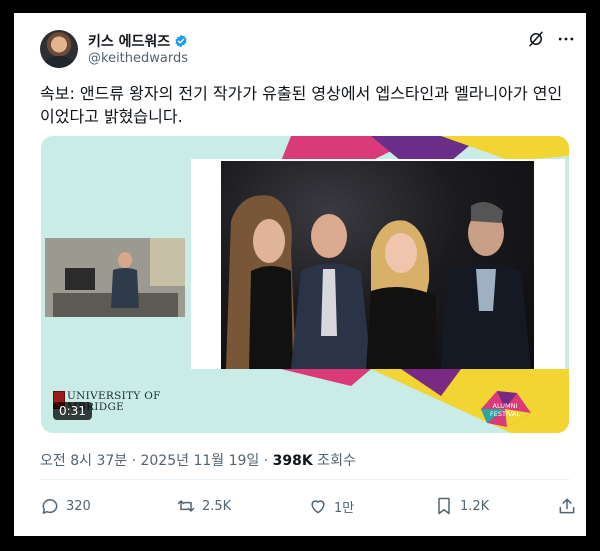 This screenshot has width=600, height=551. What do you see at coordinates (59, 49) in the screenshot?
I see `avatar` at bounding box center [59, 49].